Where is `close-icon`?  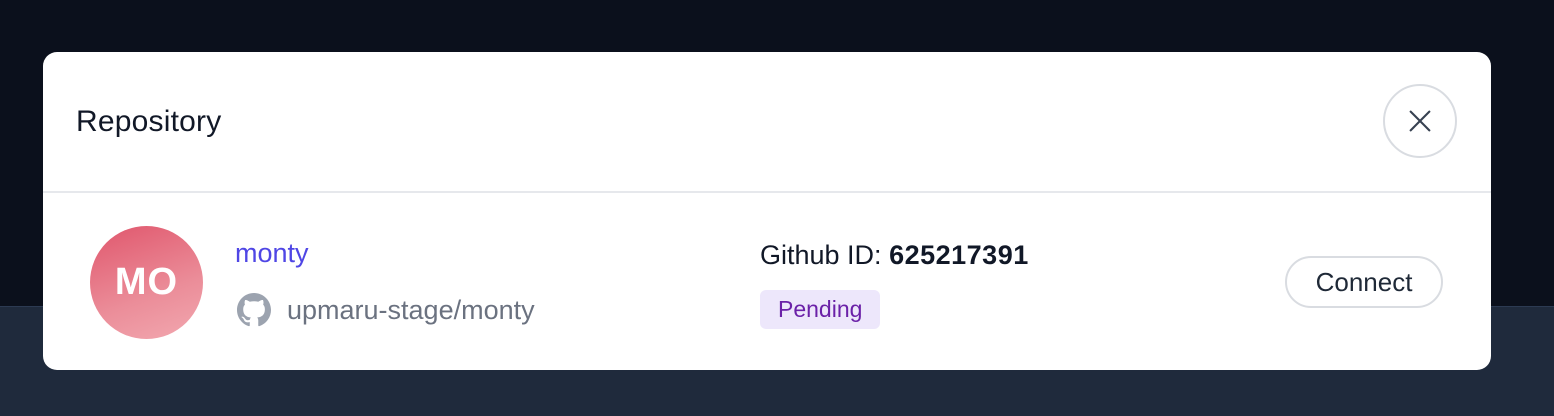 close-icon is located at coordinates (1420, 121).